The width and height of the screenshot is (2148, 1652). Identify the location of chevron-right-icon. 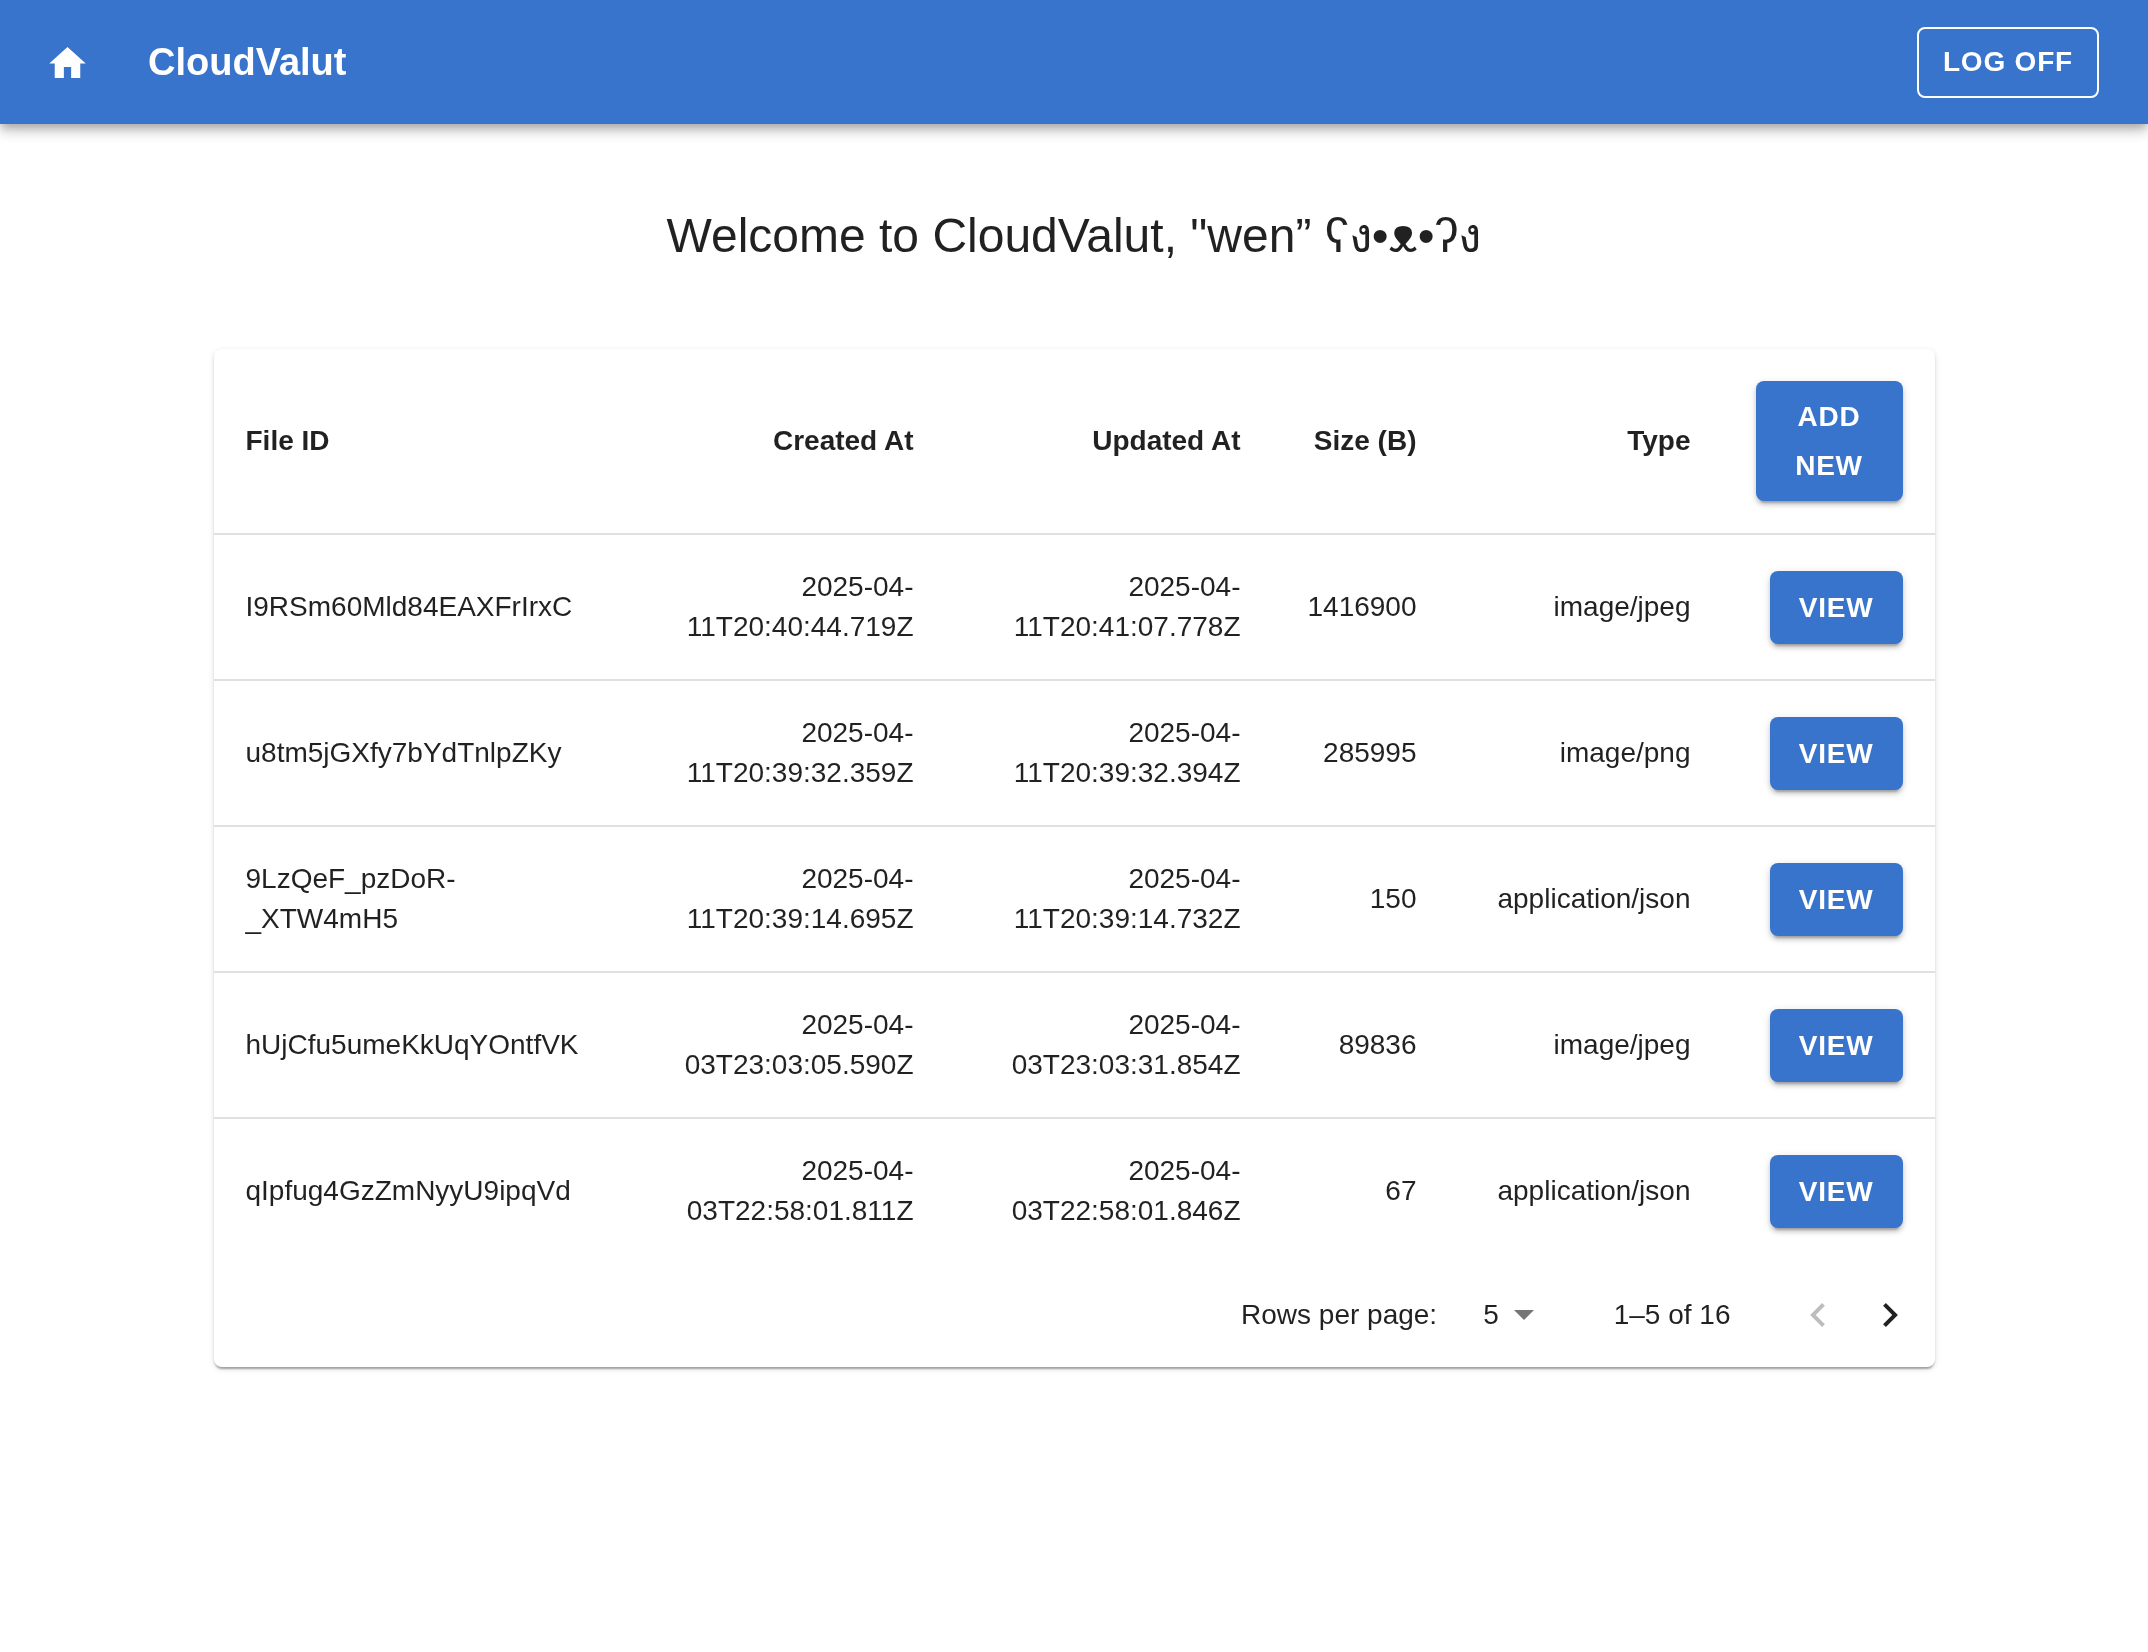
(1890, 1315).